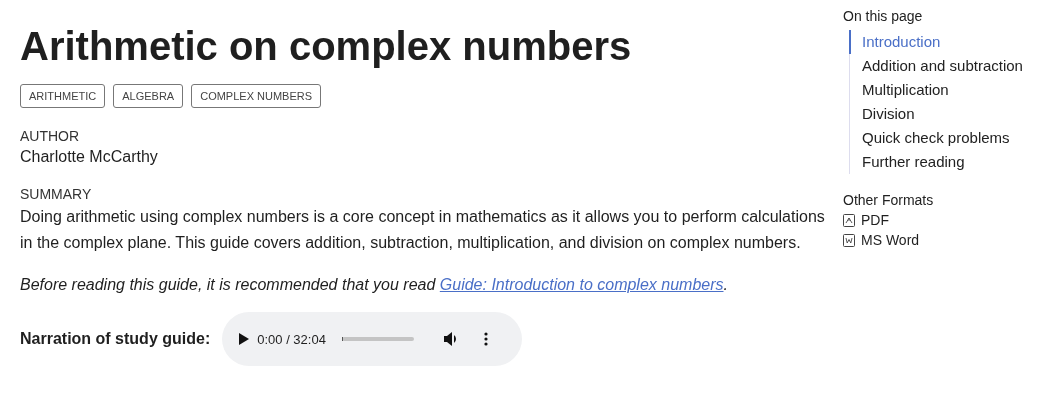 The image size is (1043, 418). I want to click on summary-text: Doing arithmetic using complex numbers is a core concept in mathematics as it allows you to perform calculations in the complex plane. This guide covers addition, subtraction, multiplication, and division on complex numbers., so click(422, 230).